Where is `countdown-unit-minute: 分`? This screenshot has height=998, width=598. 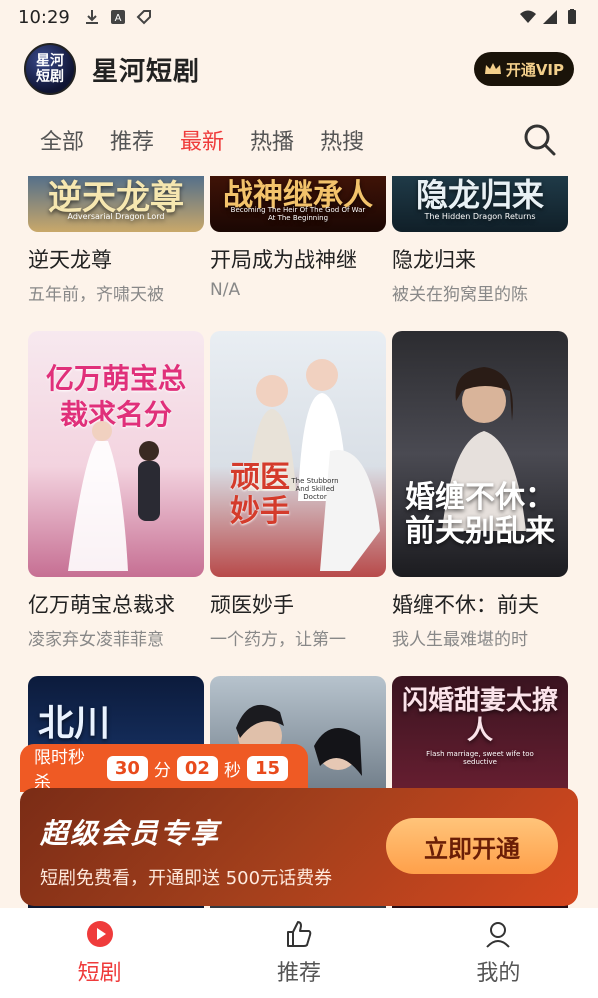 countdown-unit-minute: 分 is located at coordinates (162, 770).